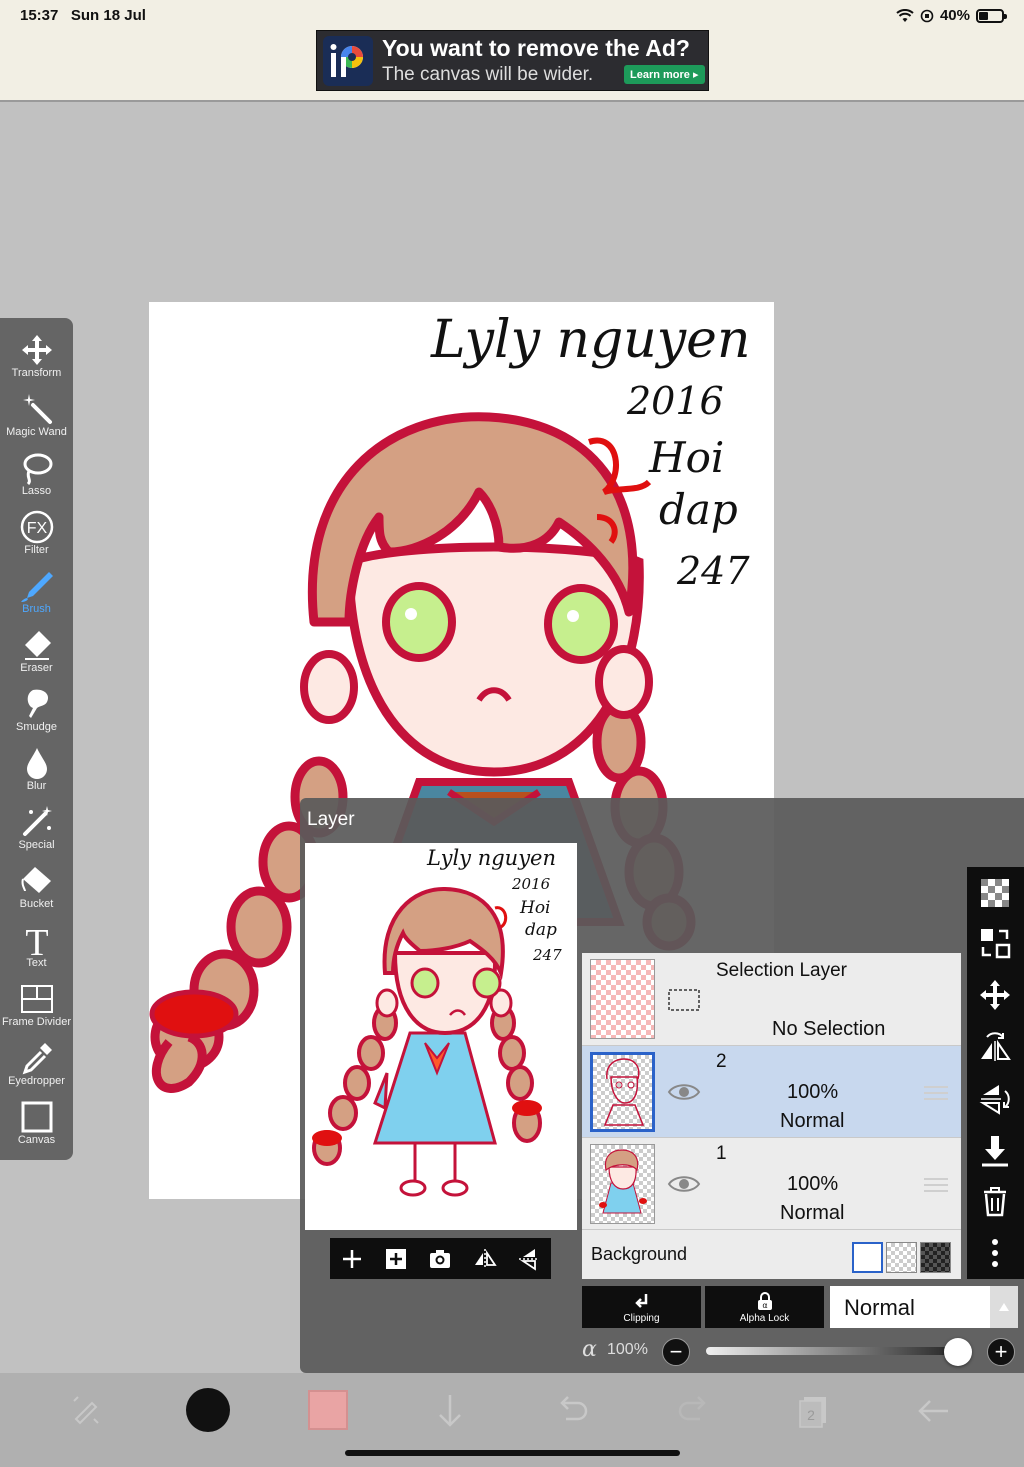 The height and width of the screenshot is (1467, 1024). Describe the element at coordinates (450, 1411) in the screenshot. I see `arrow-down-icon` at that location.